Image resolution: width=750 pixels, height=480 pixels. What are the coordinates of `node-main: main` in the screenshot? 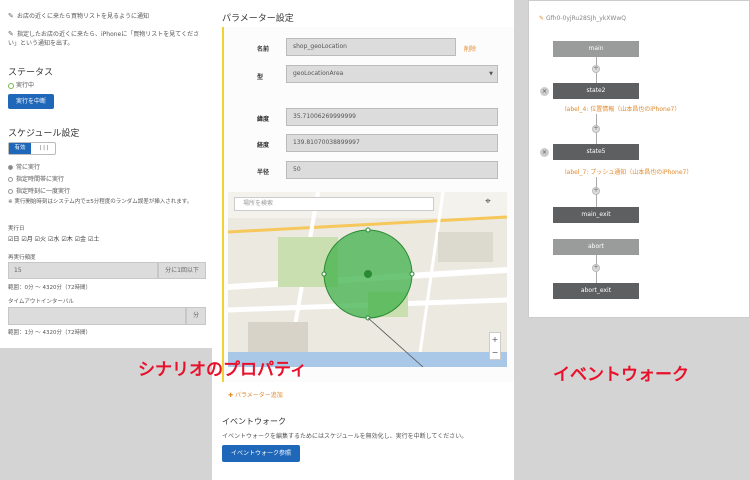 It's located at (596, 49).